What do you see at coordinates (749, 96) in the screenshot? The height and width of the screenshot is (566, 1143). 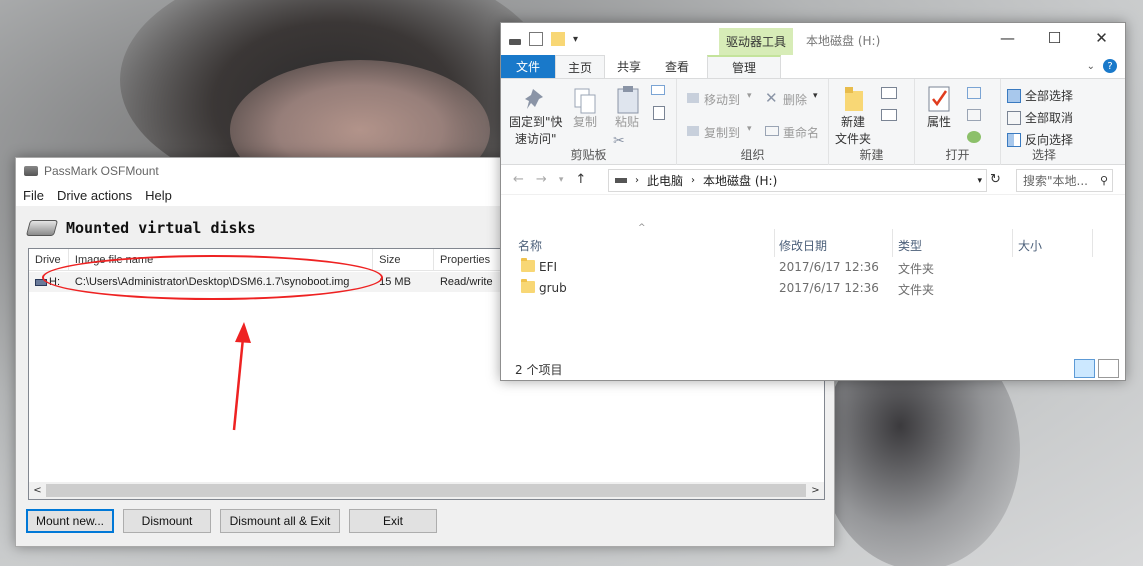 I see `move-to-dropdown-icon: ▾` at bounding box center [749, 96].